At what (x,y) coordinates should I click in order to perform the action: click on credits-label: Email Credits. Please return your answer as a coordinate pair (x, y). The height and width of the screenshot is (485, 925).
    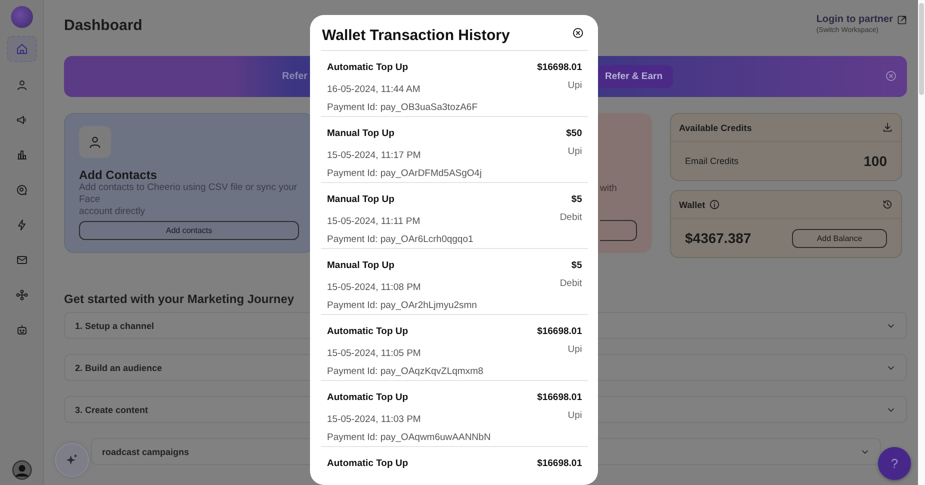
    Looking at the image, I should click on (712, 161).